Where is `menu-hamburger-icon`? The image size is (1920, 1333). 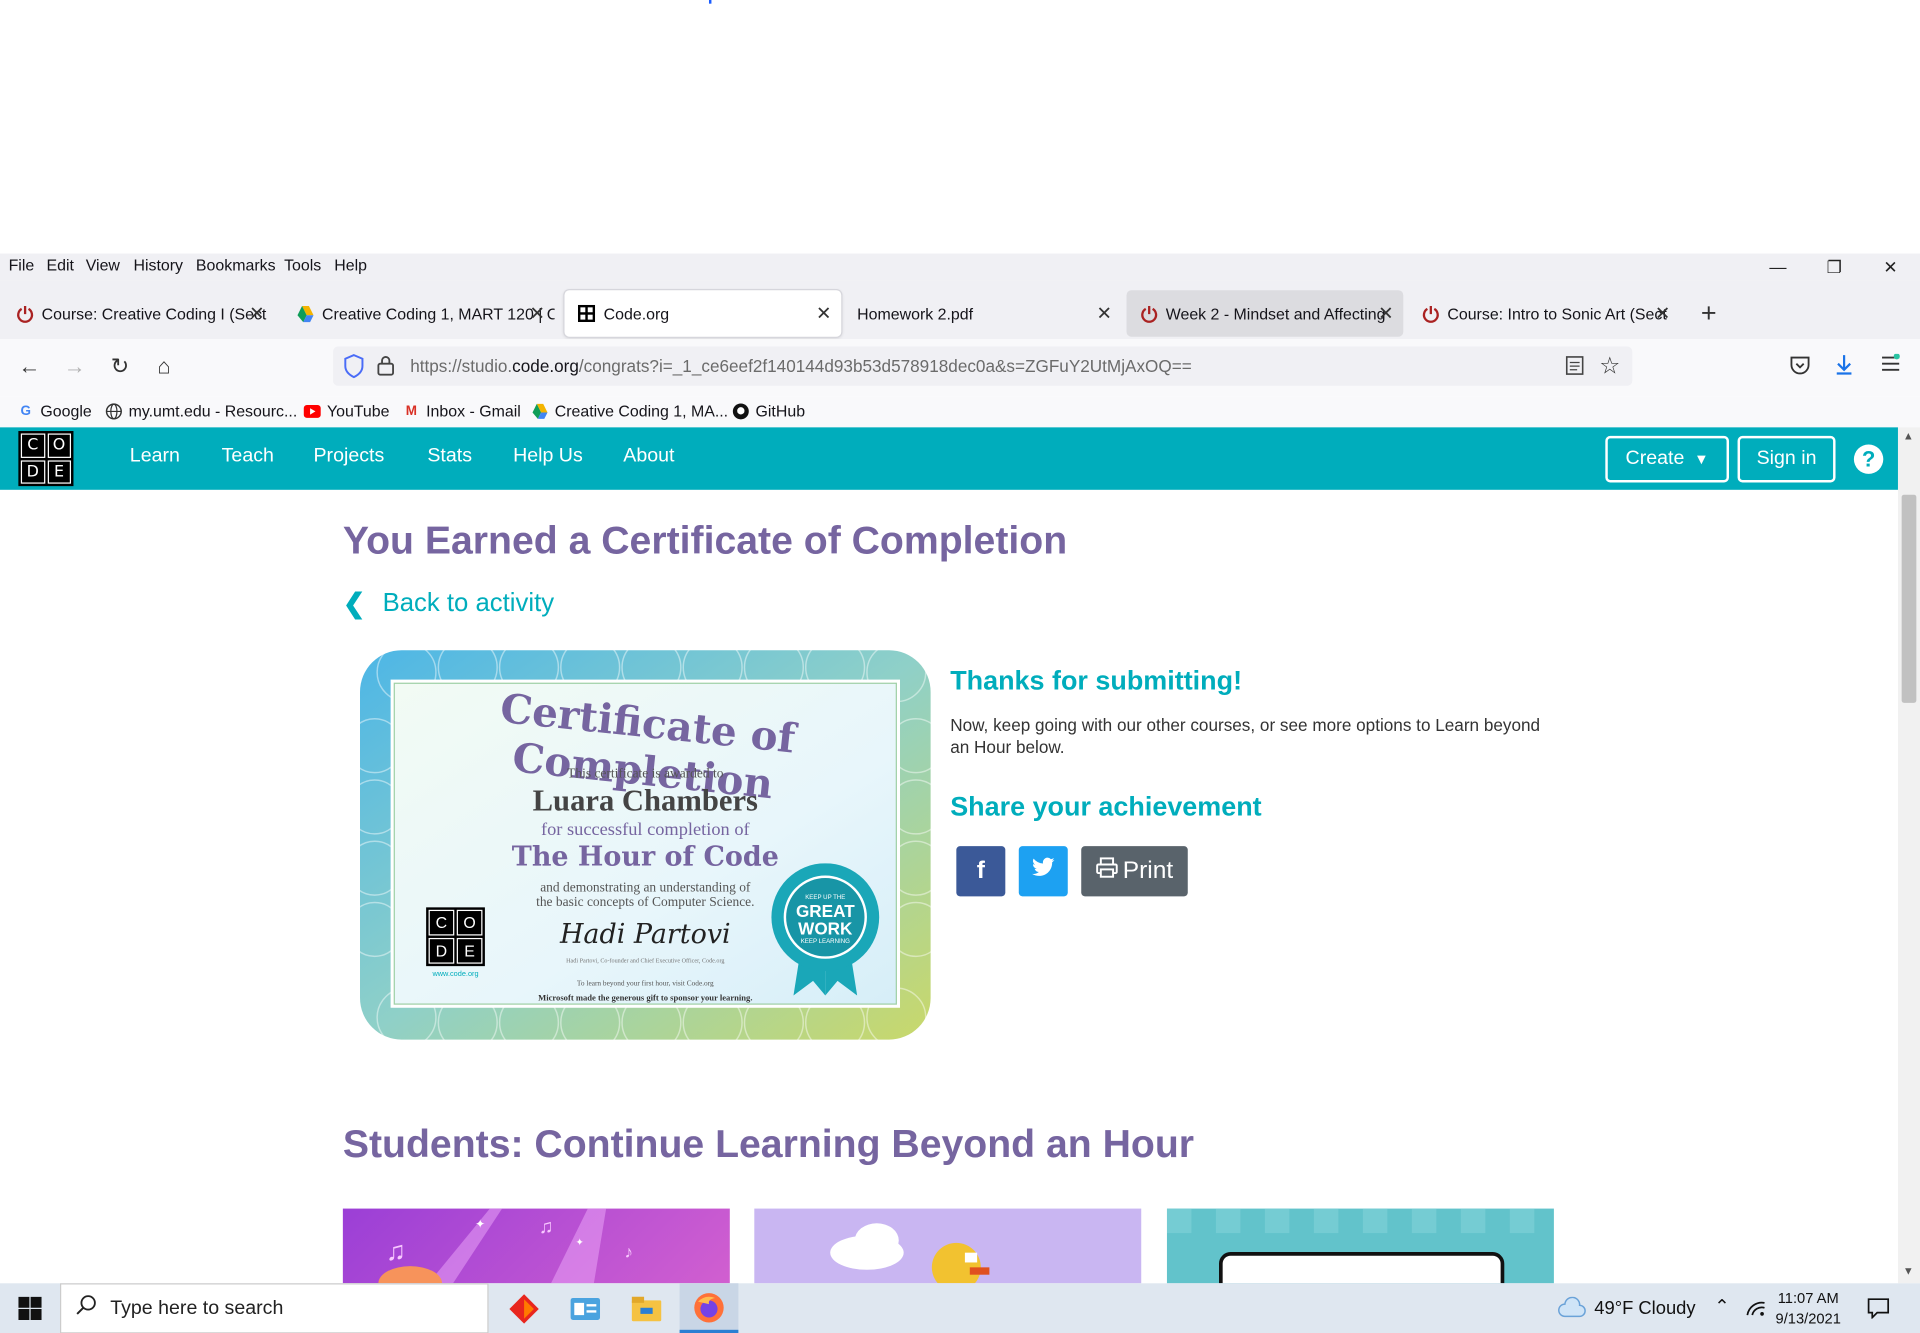 menu-hamburger-icon is located at coordinates (1891, 366).